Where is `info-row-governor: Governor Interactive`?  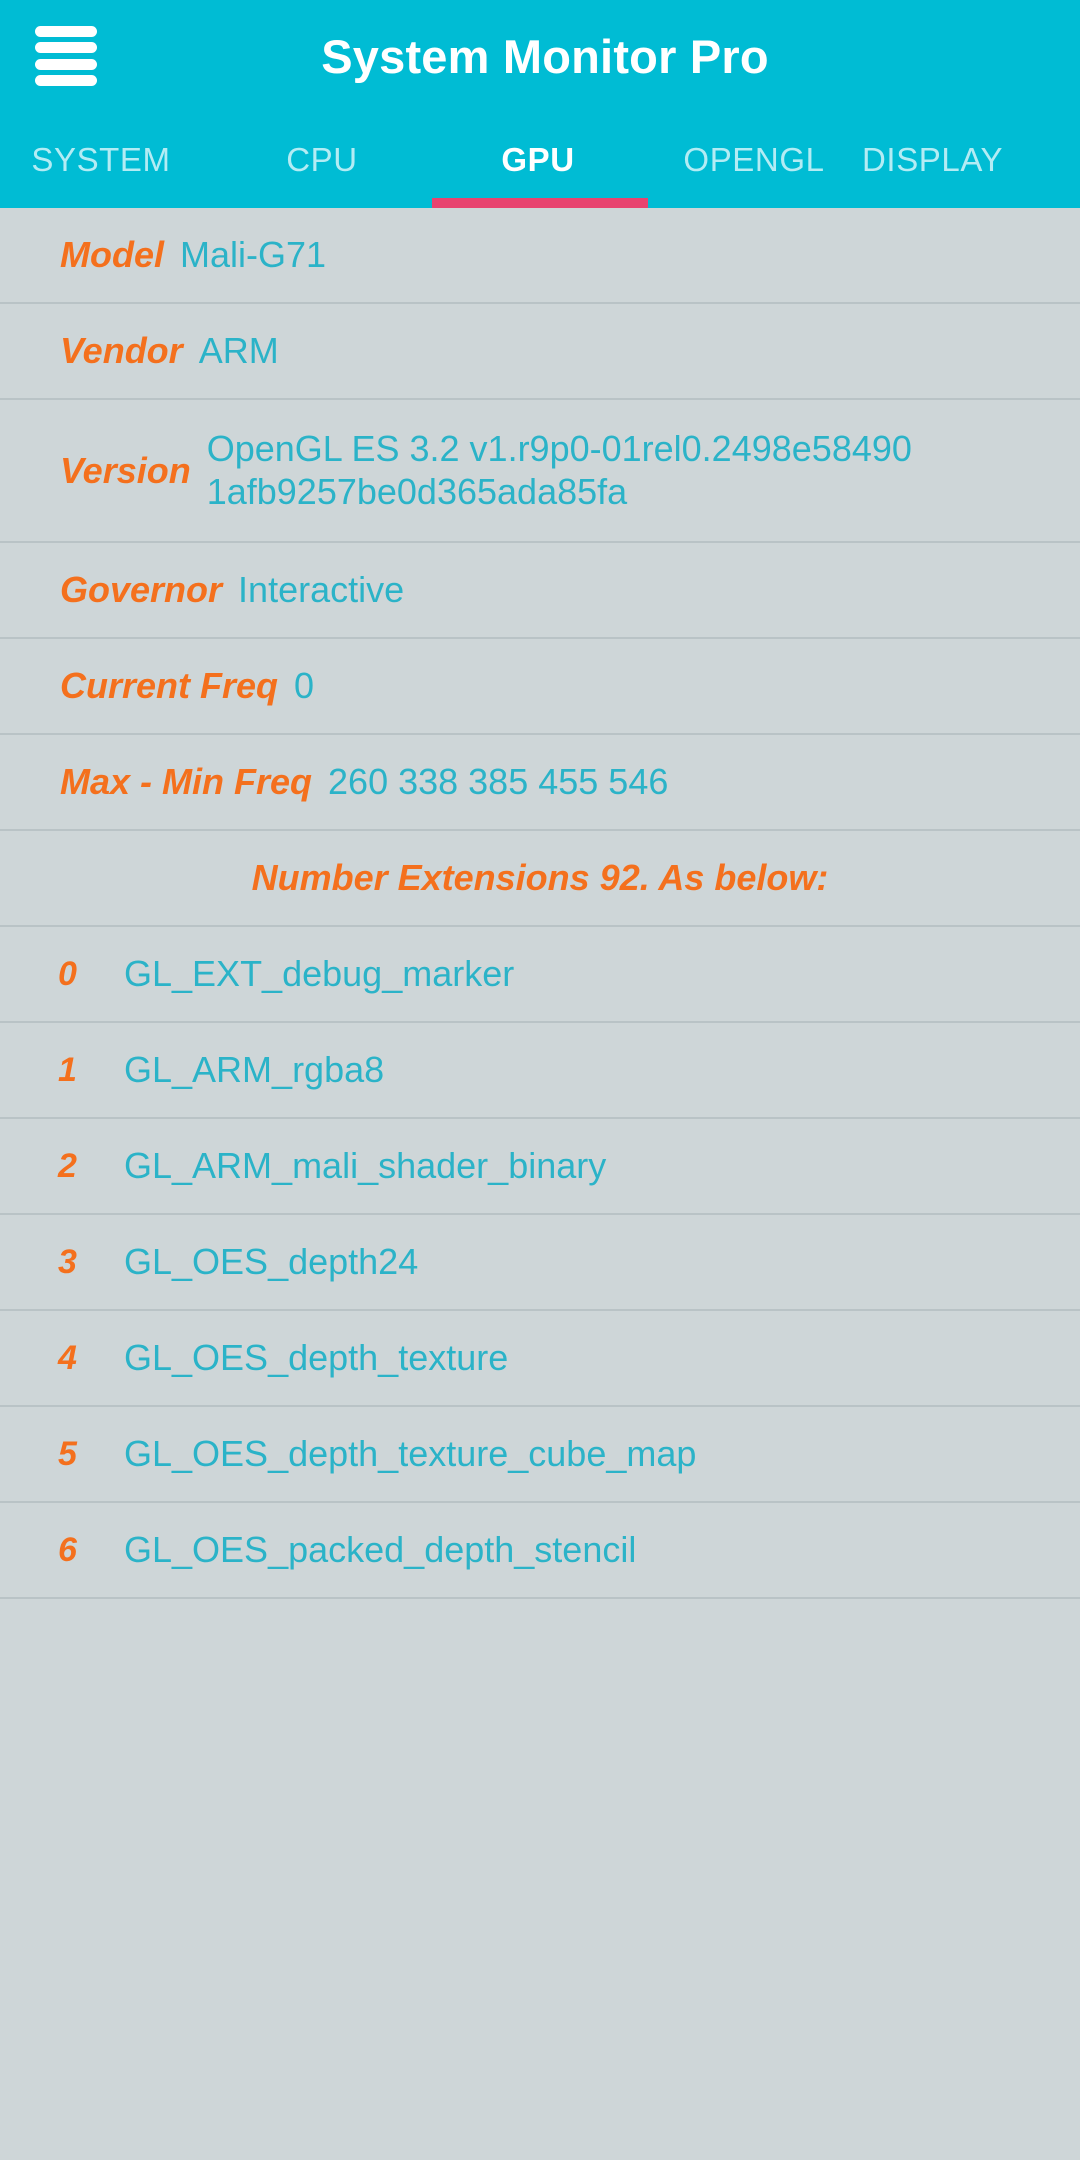 info-row-governor: Governor Interactive is located at coordinates (540, 591).